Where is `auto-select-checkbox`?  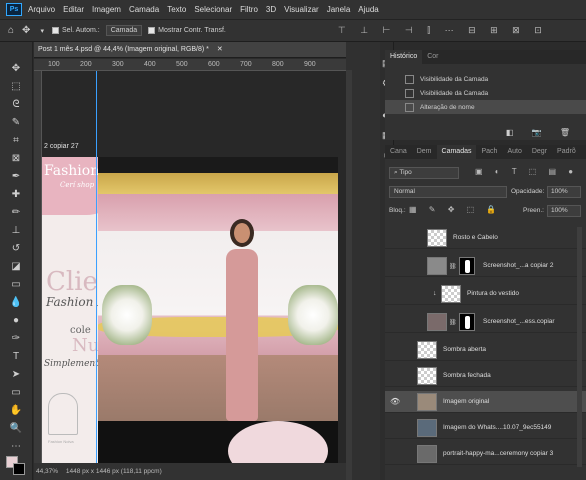 auto-select-checkbox is located at coordinates (55, 30).